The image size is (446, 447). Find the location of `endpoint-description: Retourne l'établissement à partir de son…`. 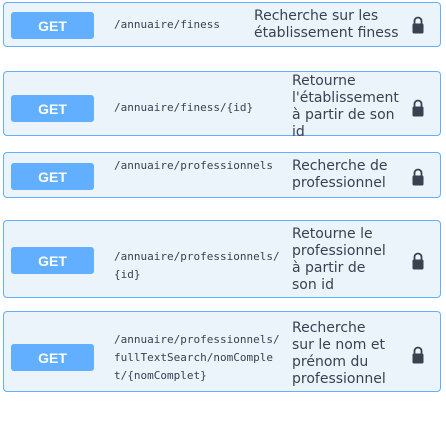

endpoint-description: Retourne l'établissement à partir de son… is located at coordinates (345, 107).